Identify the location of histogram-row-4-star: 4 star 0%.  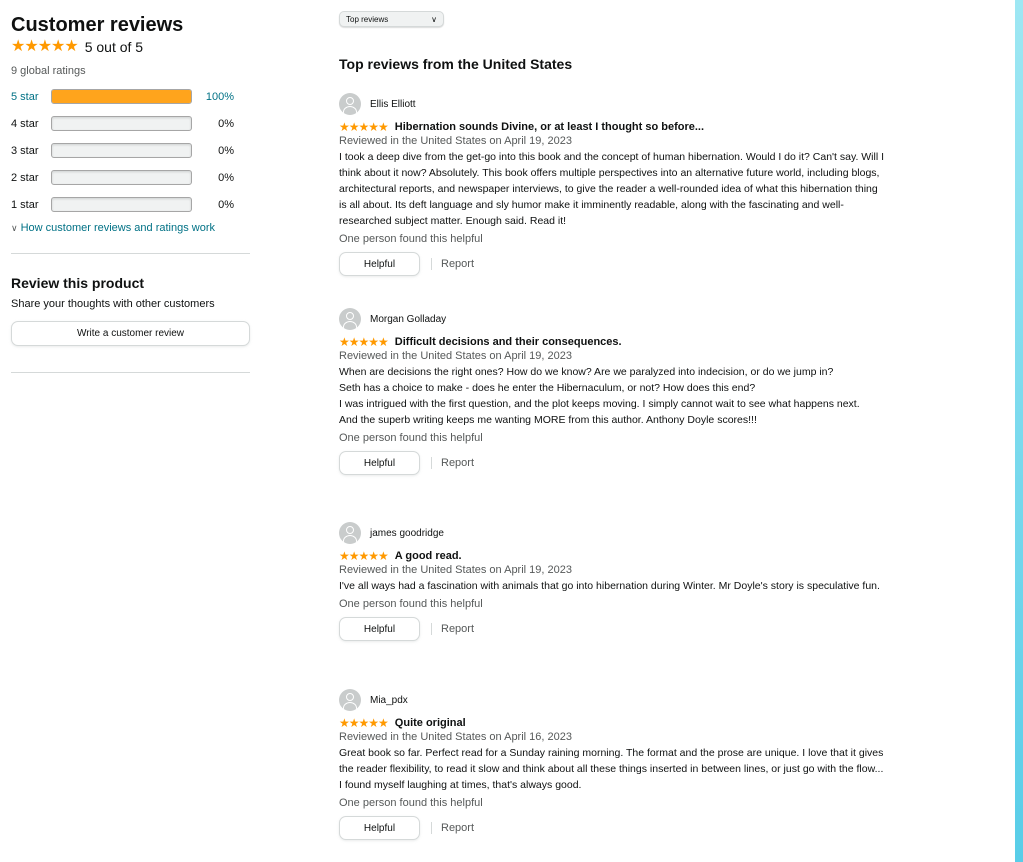
(130, 123).